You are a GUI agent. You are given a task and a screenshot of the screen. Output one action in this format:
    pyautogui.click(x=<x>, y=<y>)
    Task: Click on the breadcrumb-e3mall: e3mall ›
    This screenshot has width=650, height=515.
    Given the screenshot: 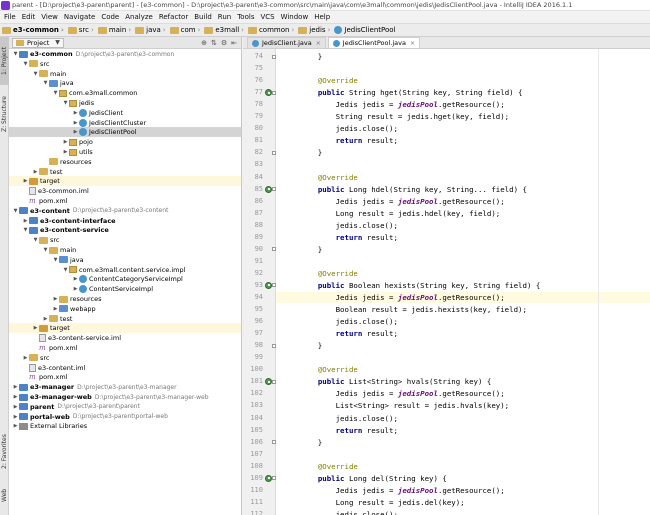 What is the action you would take?
    pyautogui.click(x=225, y=30)
    